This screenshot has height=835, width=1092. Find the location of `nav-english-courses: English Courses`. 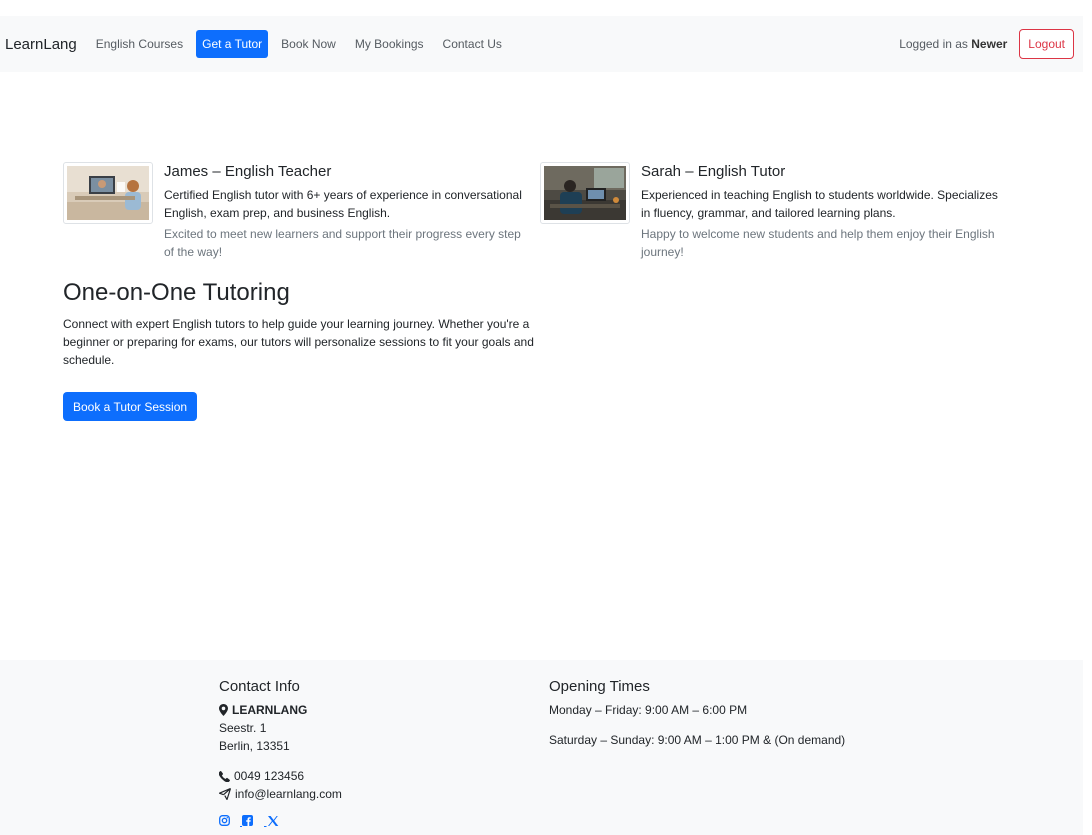

nav-english-courses: English Courses is located at coordinates (139, 44).